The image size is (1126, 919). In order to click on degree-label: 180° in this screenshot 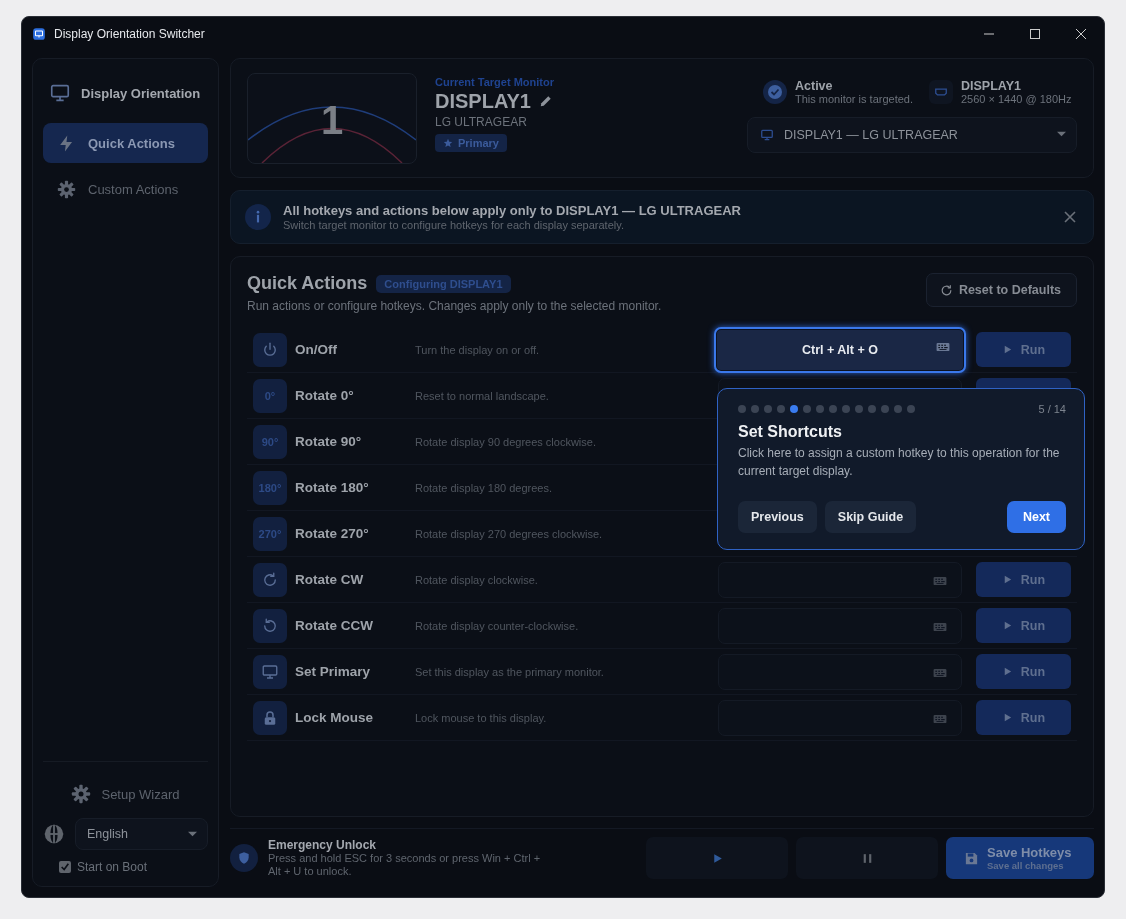, I will do `click(270, 487)`.